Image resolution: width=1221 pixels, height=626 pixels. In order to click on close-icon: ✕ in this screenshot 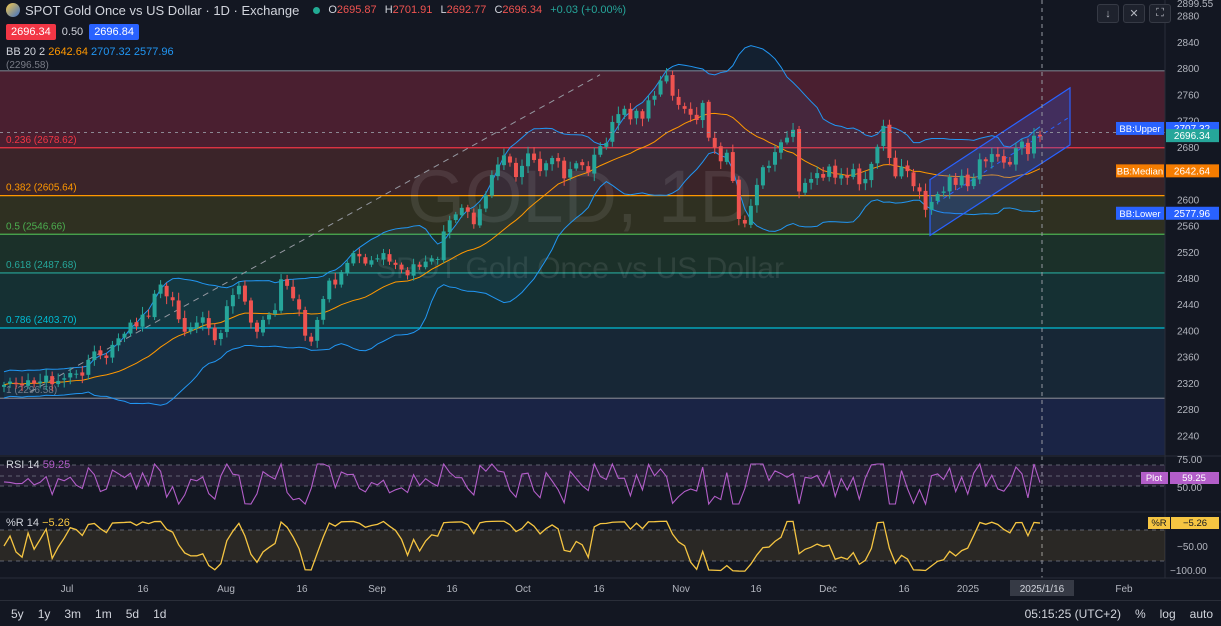, I will do `click(1134, 13)`.